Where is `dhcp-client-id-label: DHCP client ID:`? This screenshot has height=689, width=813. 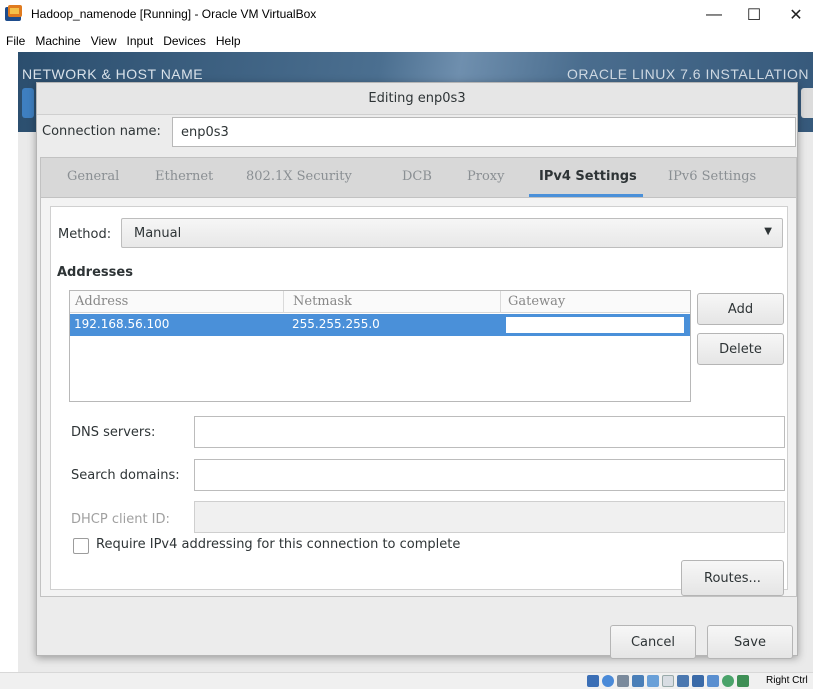
dhcp-client-id-label: DHCP client ID: is located at coordinates (120, 519).